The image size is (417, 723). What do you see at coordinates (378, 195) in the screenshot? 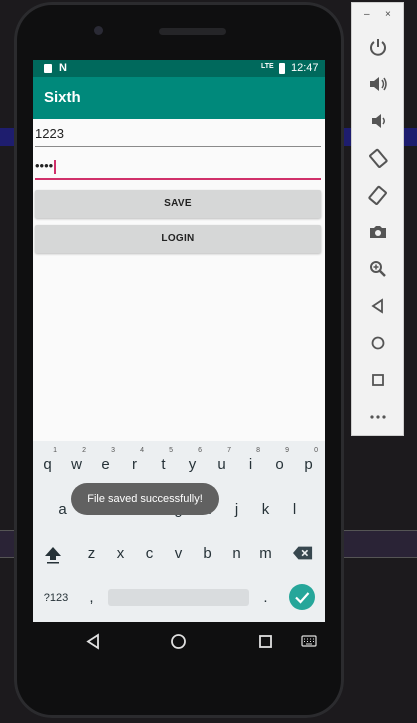
I see `rotate-right-icon` at bounding box center [378, 195].